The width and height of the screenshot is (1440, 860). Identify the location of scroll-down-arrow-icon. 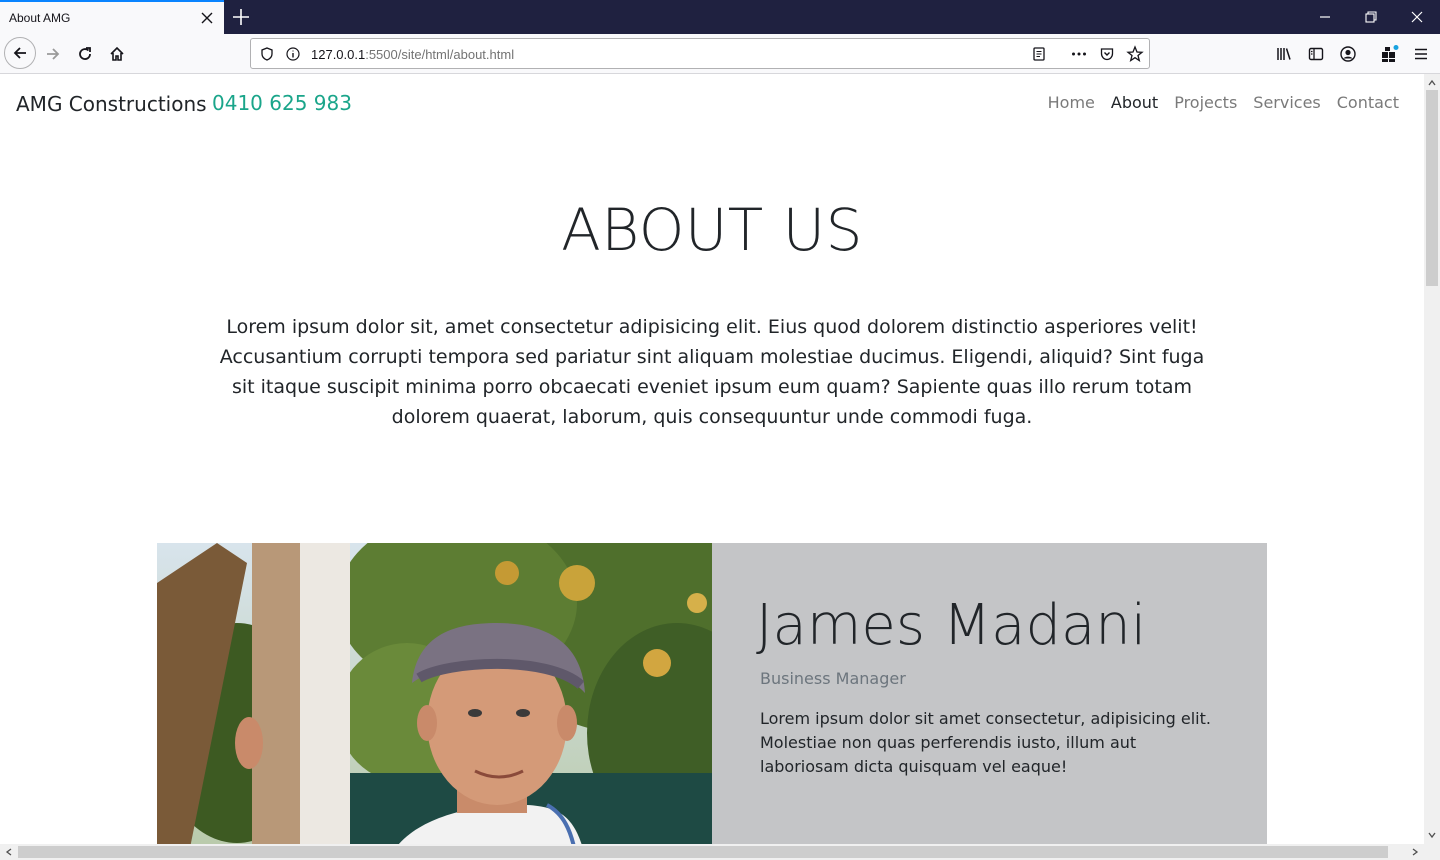
(1432, 835).